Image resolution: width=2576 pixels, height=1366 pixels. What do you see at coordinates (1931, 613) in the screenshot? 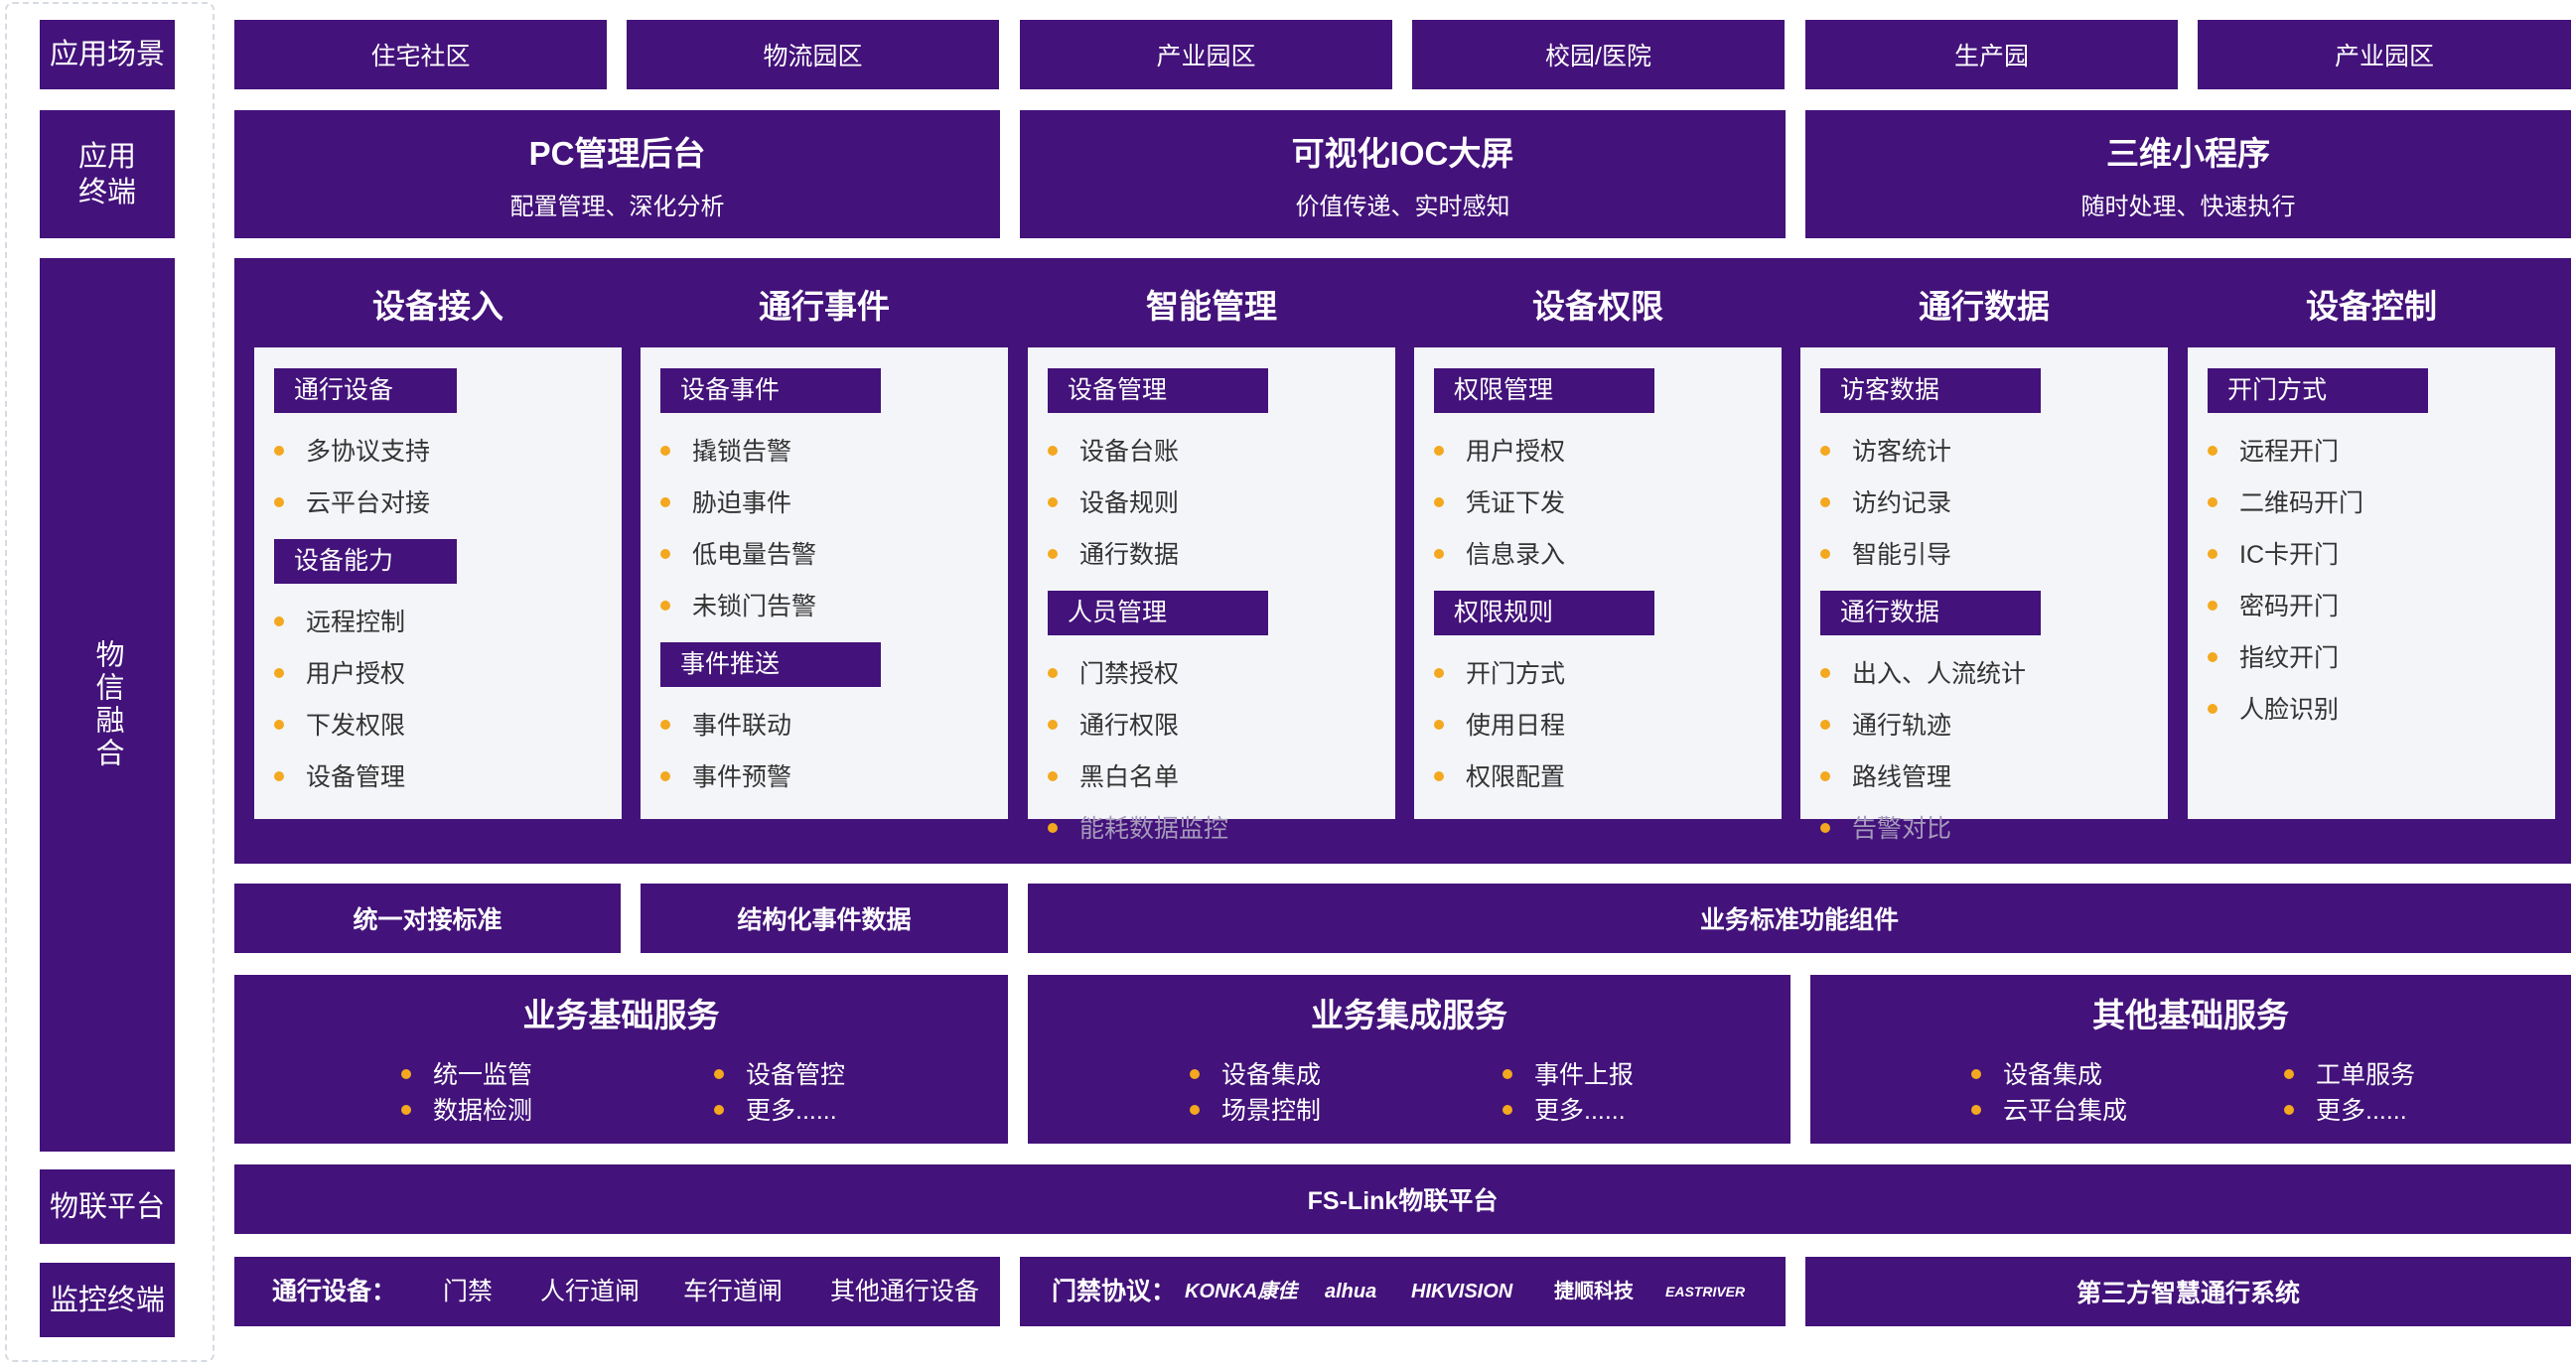
I see `group-tag: 通行数据` at bounding box center [1931, 613].